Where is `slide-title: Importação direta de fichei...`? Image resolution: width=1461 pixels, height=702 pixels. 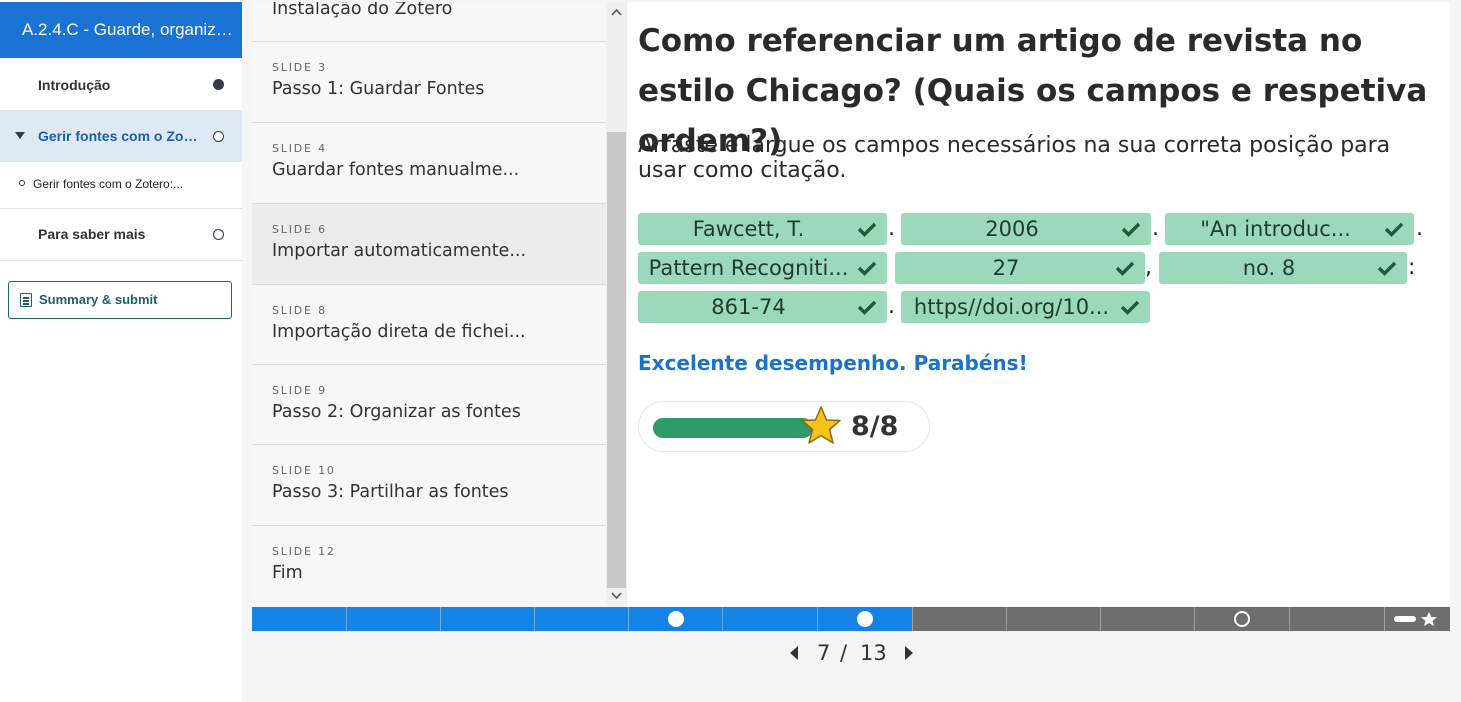
slide-title: Importação direta de fichei... is located at coordinates (399, 332).